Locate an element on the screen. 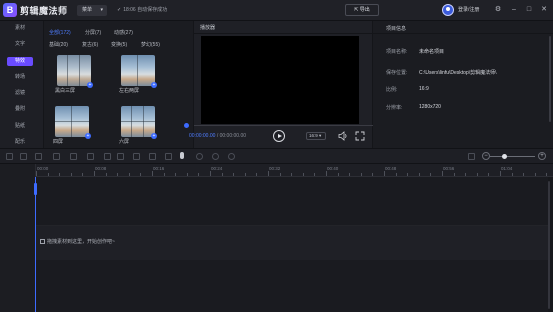 This screenshot has height=312, width=553. speed-icon is located at coordinates (107, 156).